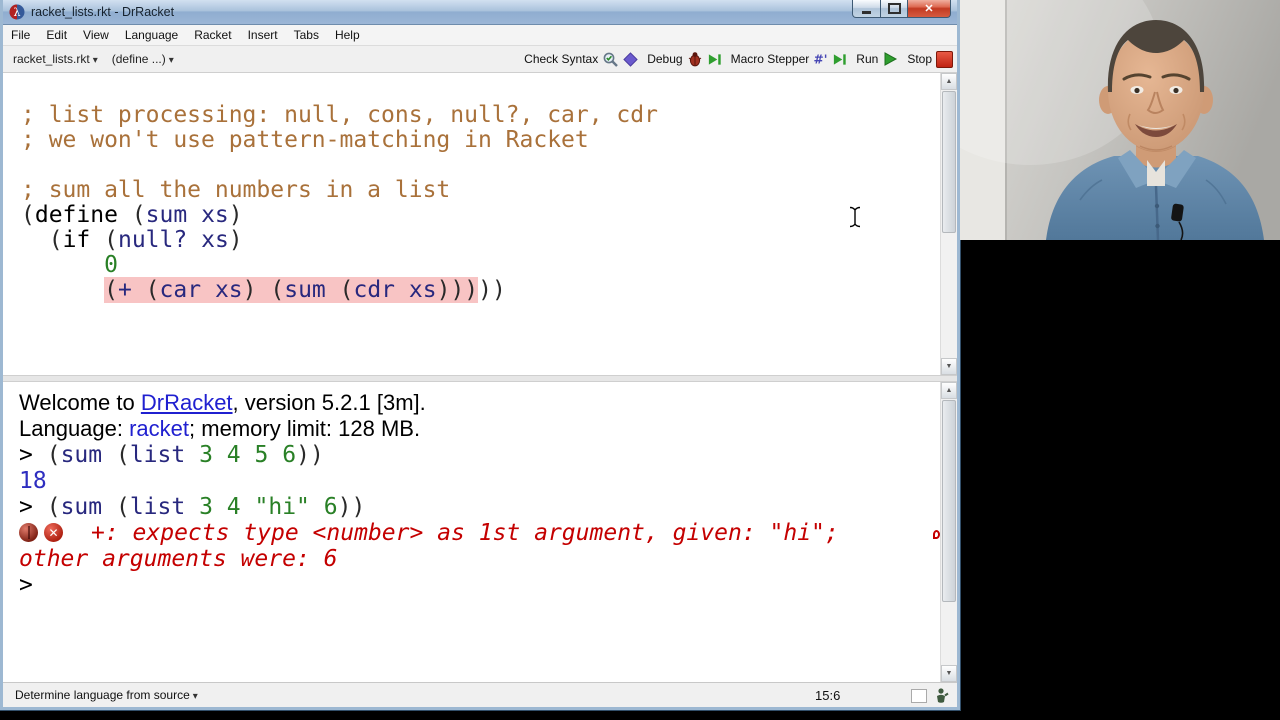 The height and width of the screenshot is (720, 1280). What do you see at coordinates (56, 35) in the screenshot?
I see `menu-edit: Edit` at bounding box center [56, 35].